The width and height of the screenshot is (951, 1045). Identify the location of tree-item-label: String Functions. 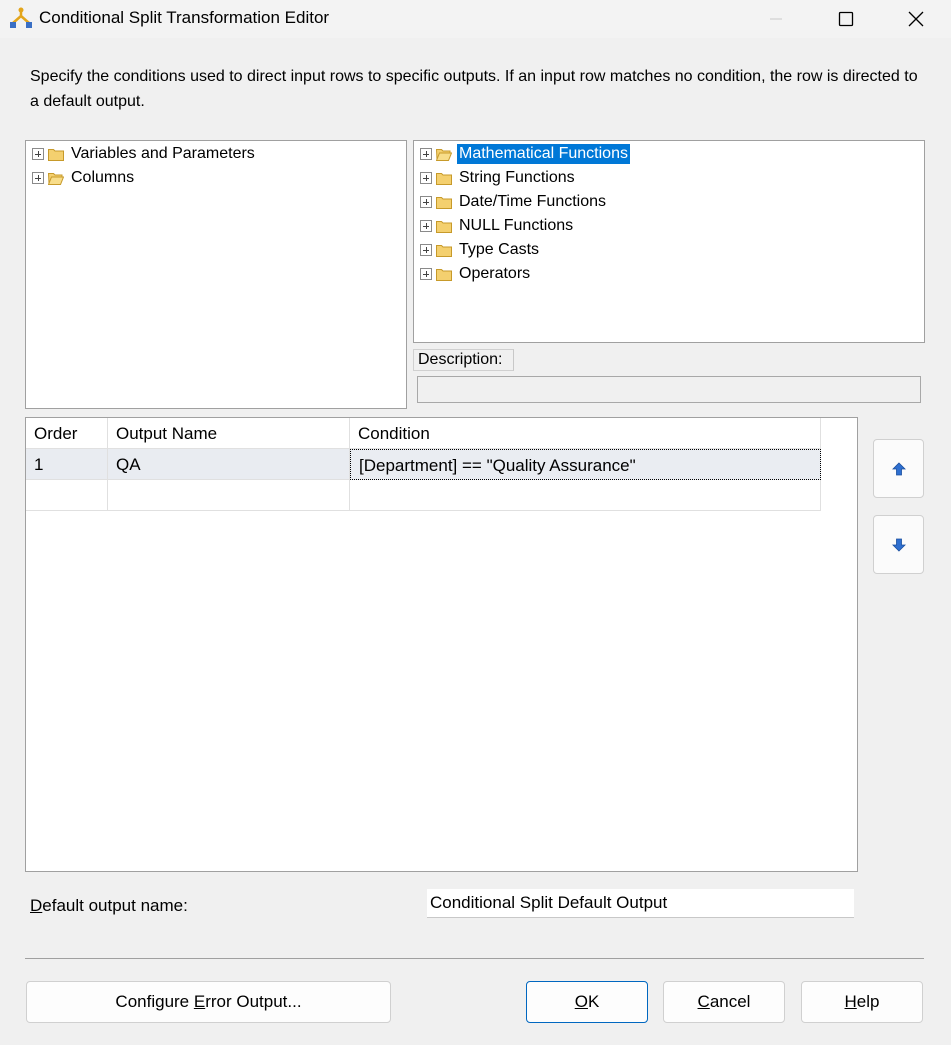
(517, 177).